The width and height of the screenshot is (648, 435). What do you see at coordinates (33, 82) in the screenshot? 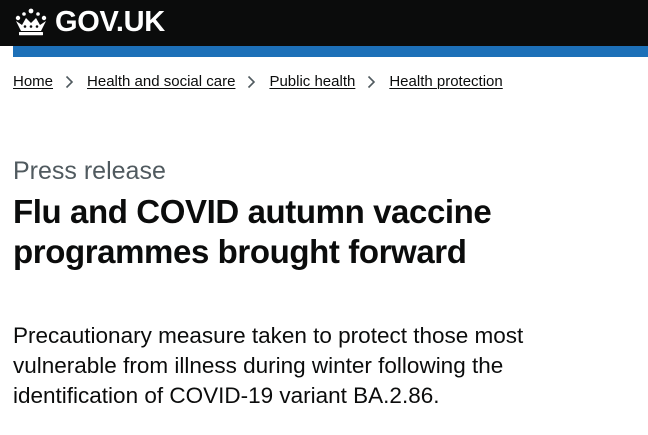
I see `breadcrumb-home: Home` at bounding box center [33, 82].